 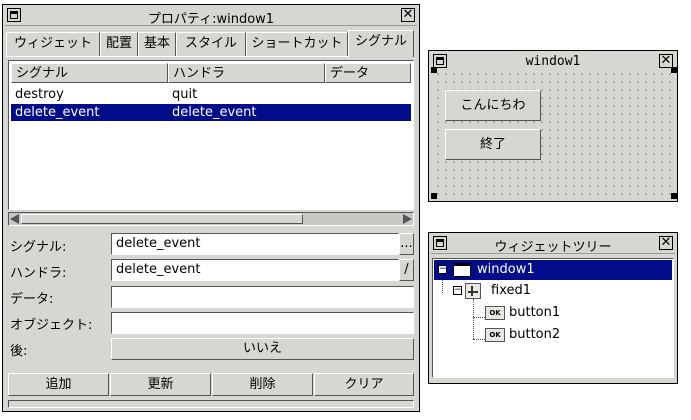 I want to click on horizontal-scrollbar, so click(x=211, y=219).